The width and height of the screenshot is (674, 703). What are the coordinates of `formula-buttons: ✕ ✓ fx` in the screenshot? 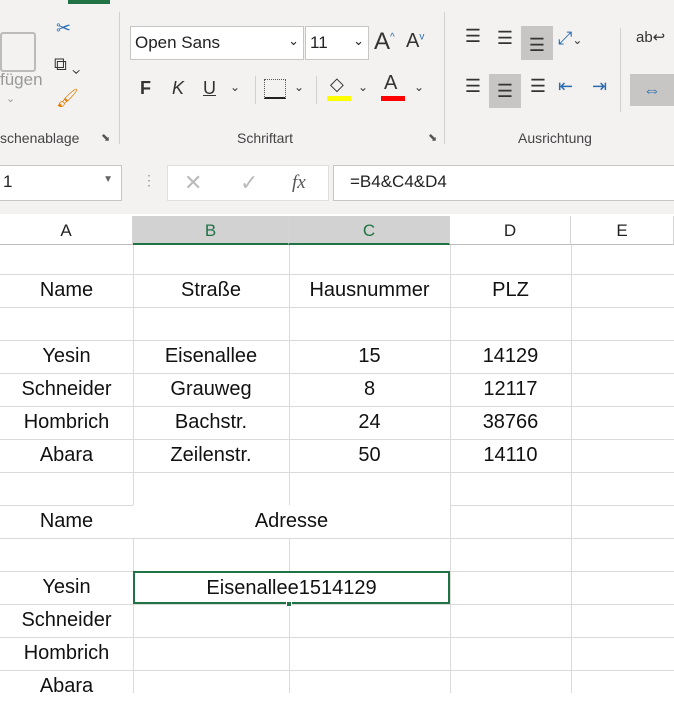 It's located at (248, 183).